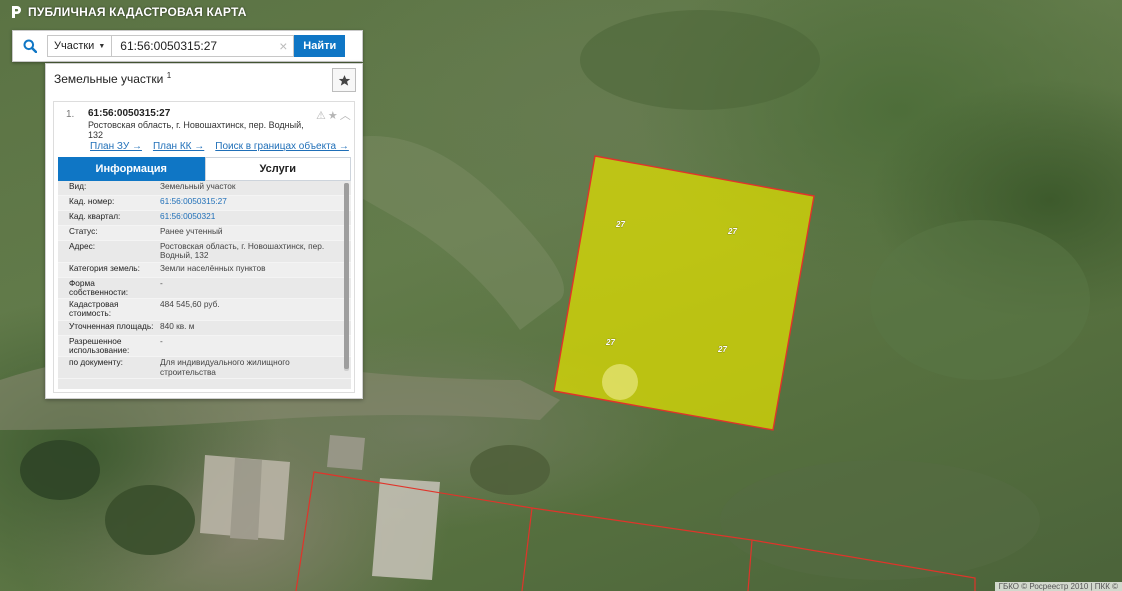  Describe the element at coordinates (70, 114) in the screenshot. I see `result-number: 1.` at that location.